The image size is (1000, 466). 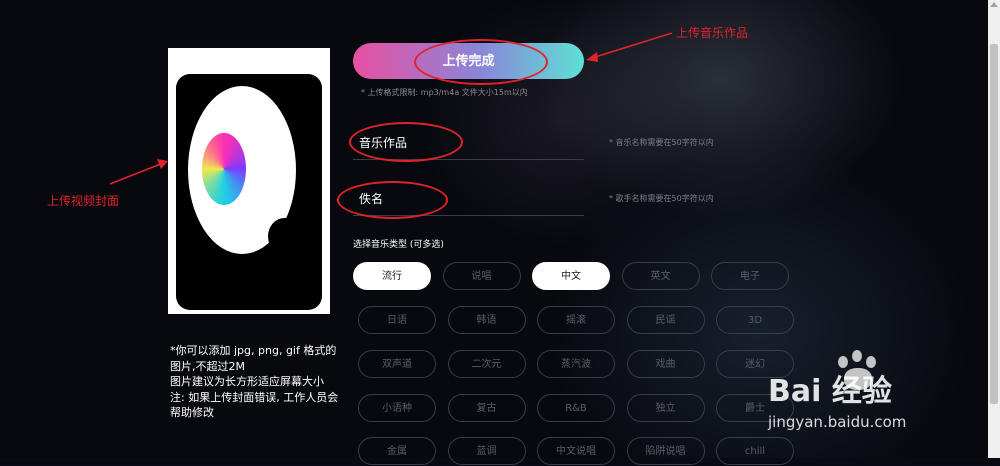 What do you see at coordinates (224, 169) in the screenshot?
I see `cover-art` at bounding box center [224, 169].